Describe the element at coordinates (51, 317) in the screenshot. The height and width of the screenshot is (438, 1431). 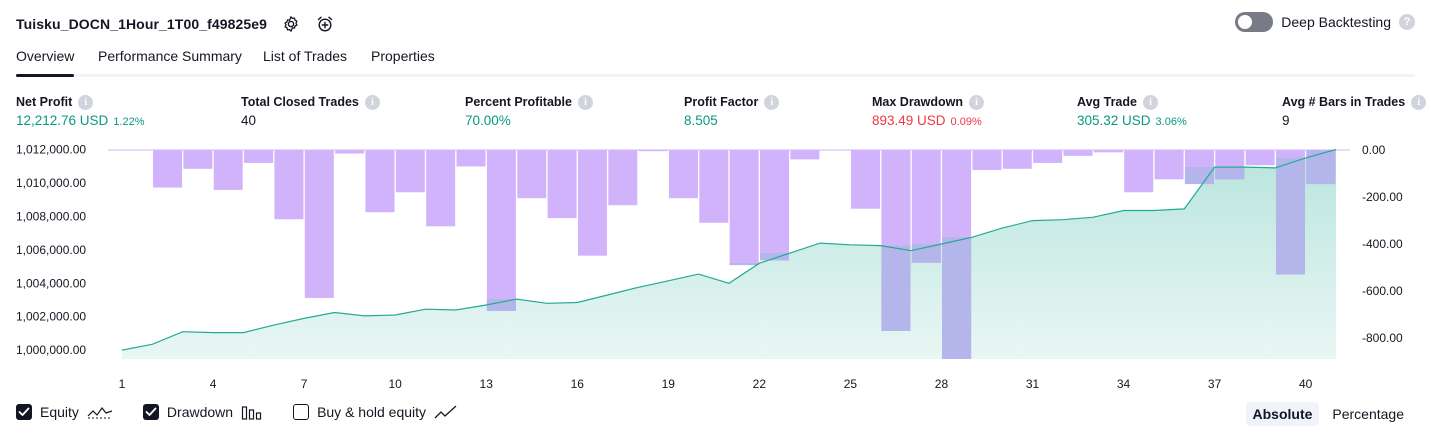
I see `left-axis-tick: 1,002,000.00` at that location.